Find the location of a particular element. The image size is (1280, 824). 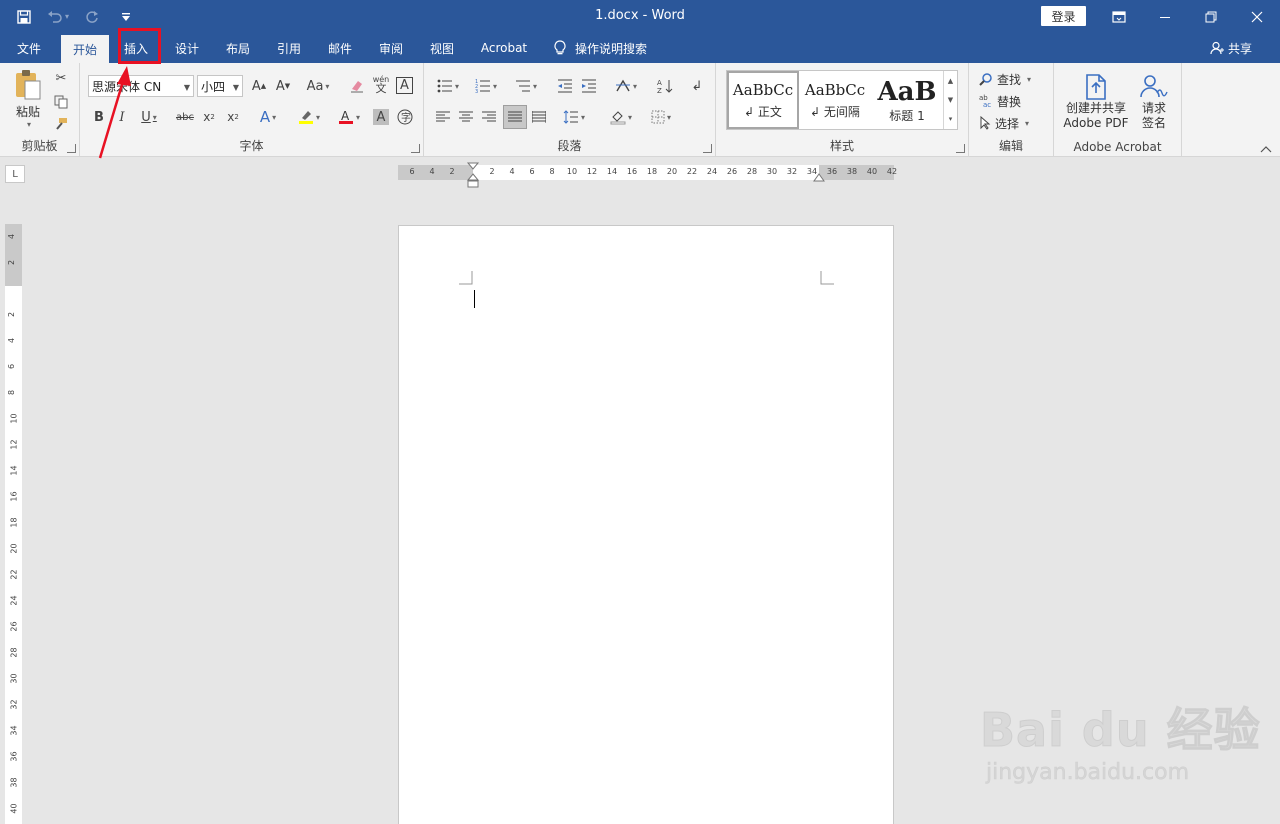

baidu-jingyan-watermark: Bai du 经验 jingyan.baidu.com is located at coordinates (1125, 741).